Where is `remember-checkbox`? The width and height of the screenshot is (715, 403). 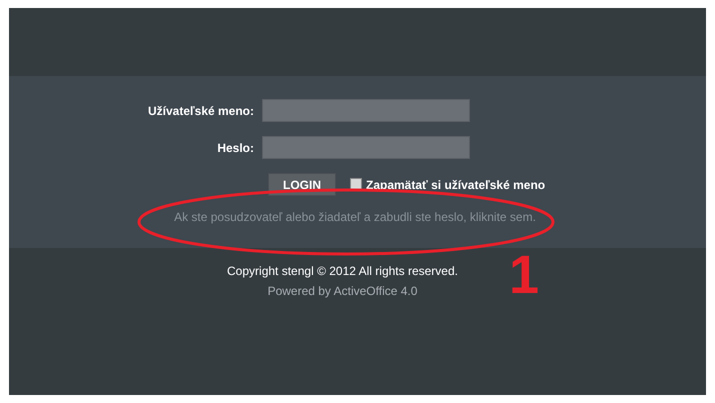 remember-checkbox is located at coordinates (356, 184).